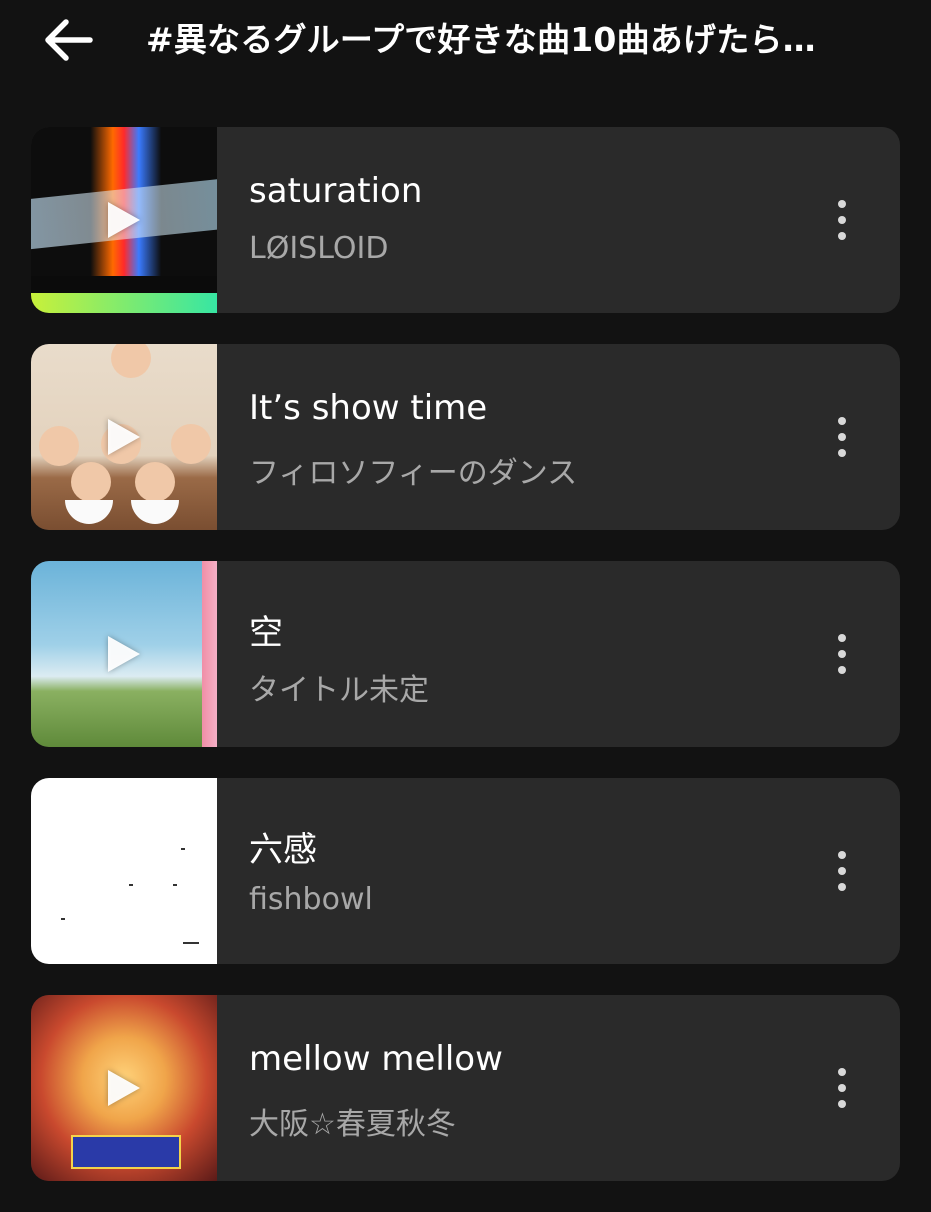  What do you see at coordinates (126, 1152) in the screenshot?
I see `album-art-banner` at bounding box center [126, 1152].